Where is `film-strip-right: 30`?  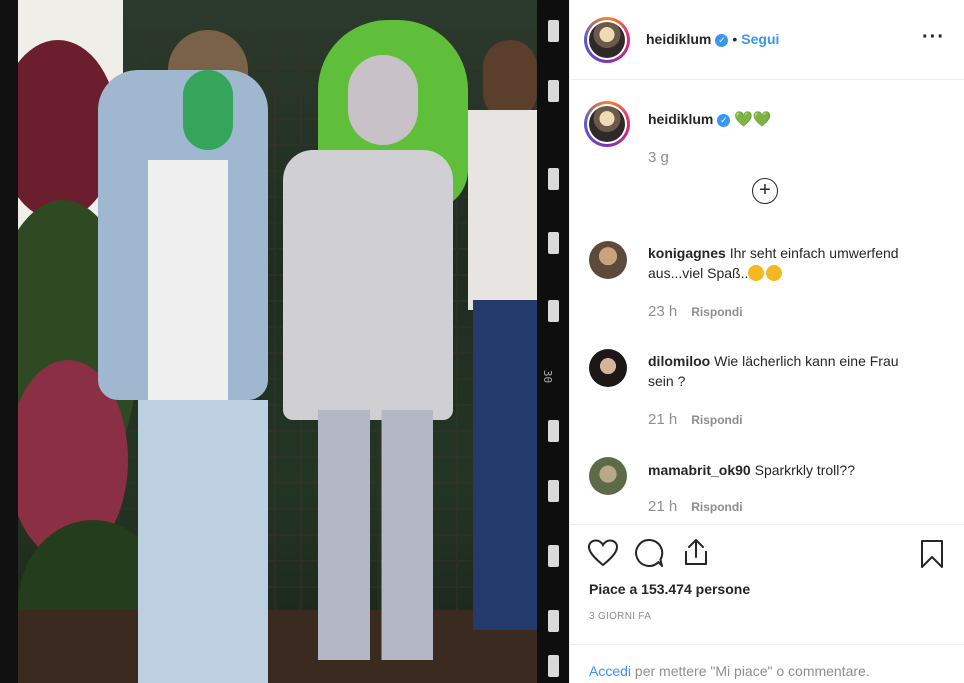 film-strip-right: 30 is located at coordinates (553, 341).